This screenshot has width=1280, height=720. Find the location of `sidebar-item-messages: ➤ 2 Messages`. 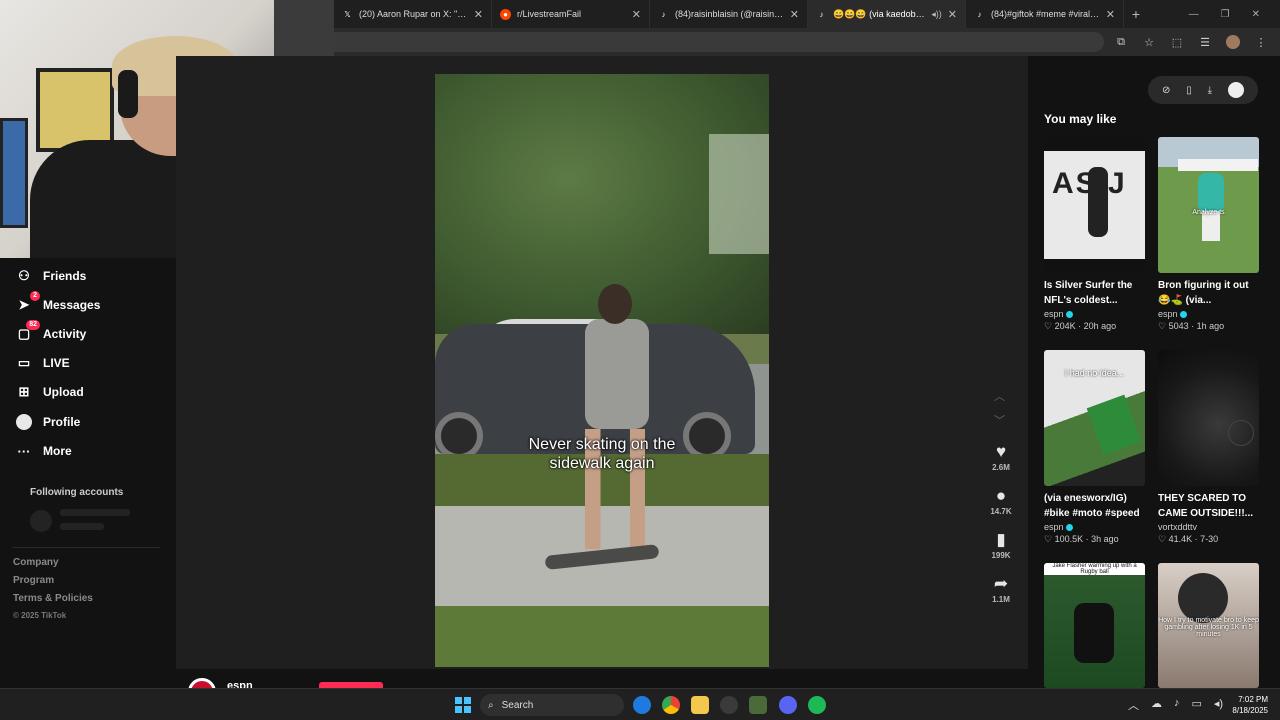

sidebar-item-messages: ➤ 2 Messages is located at coordinates (58, 302).